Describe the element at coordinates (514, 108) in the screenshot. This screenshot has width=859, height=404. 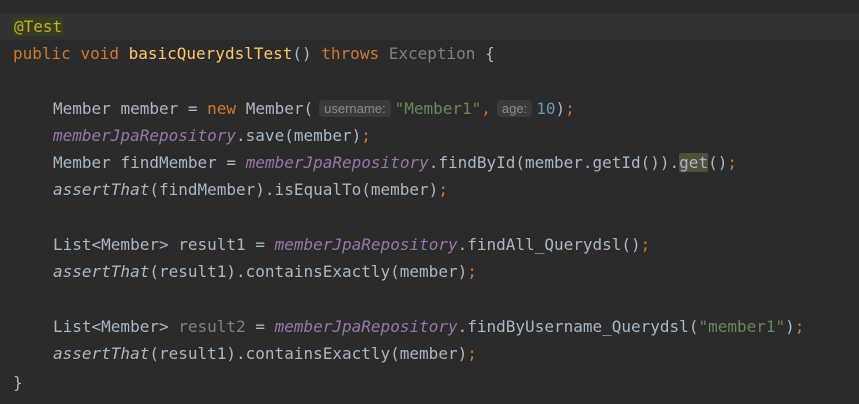
I see `param-hint-age: age:` at that location.